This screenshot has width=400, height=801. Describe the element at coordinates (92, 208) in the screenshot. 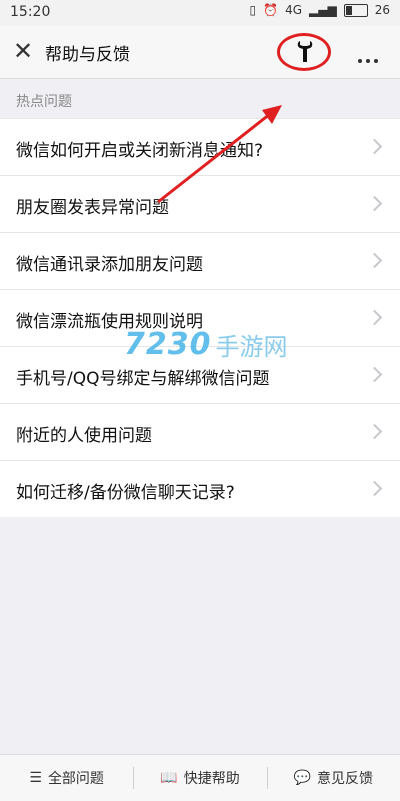

I see `list-item-label: 朋友圈发表异常问题` at that location.